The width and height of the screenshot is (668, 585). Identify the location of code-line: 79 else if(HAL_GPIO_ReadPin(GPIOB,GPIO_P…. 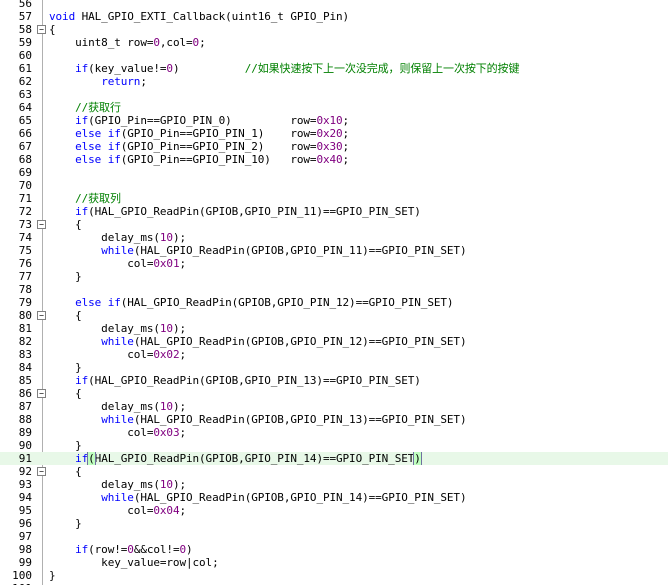
(334, 302).